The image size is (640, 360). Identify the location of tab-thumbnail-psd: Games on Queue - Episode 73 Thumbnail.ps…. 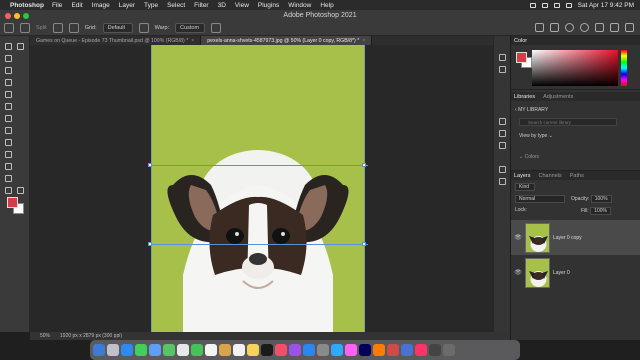
(116, 40).